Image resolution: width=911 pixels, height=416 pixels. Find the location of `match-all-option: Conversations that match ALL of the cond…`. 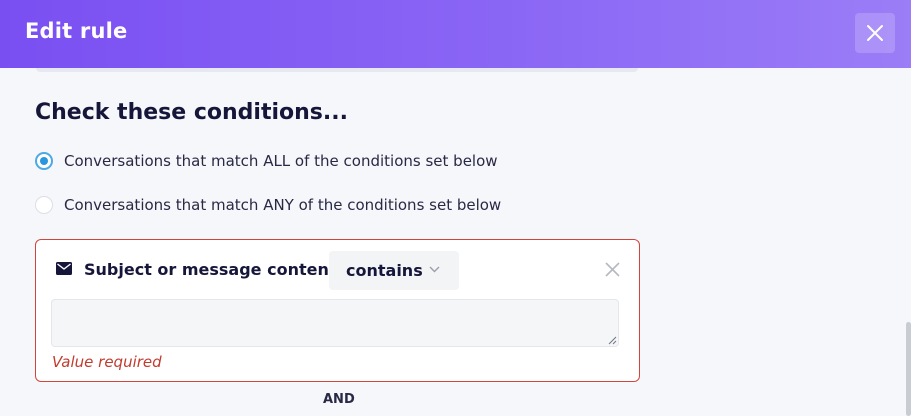

match-all-option: Conversations that match ALL of the cond… is located at coordinates (266, 161).